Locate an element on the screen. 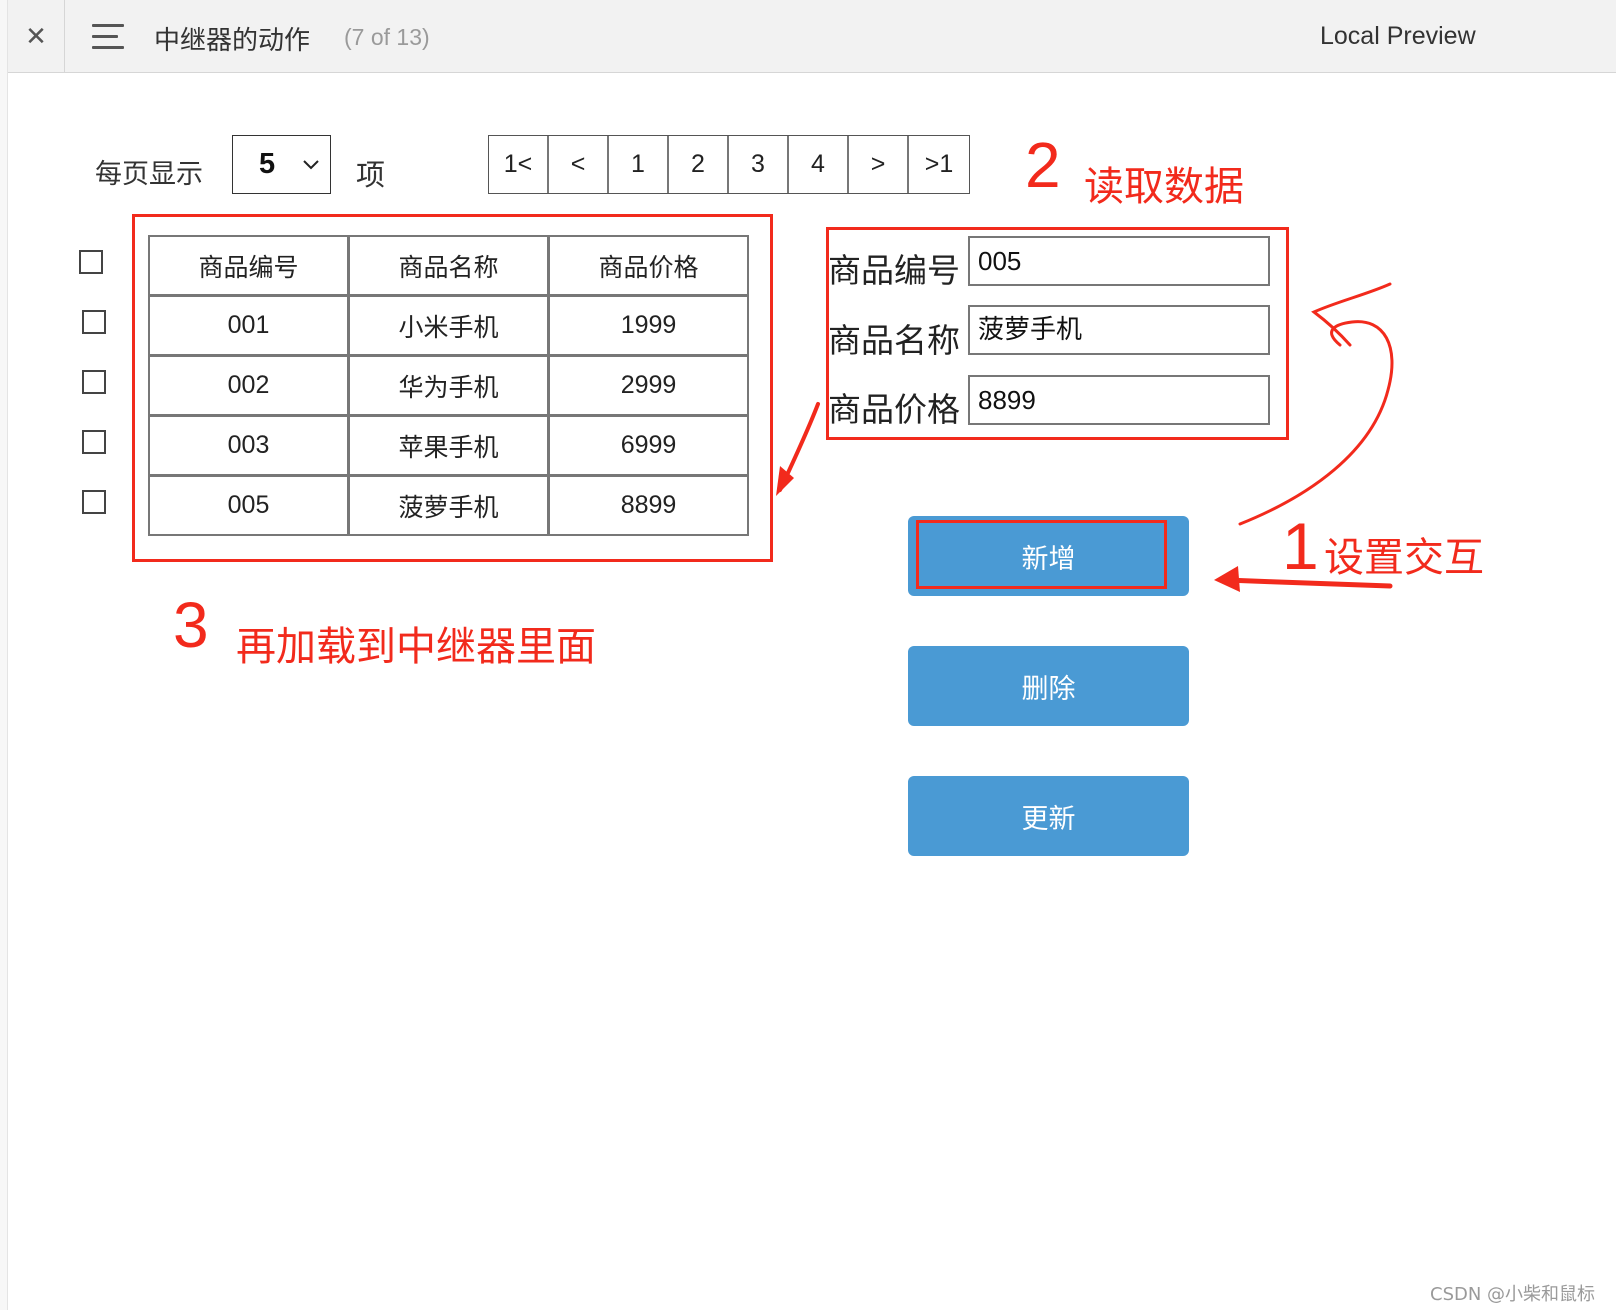 The height and width of the screenshot is (1310, 1616). curved-arrow-to-form is located at coordinates (1316, 423).